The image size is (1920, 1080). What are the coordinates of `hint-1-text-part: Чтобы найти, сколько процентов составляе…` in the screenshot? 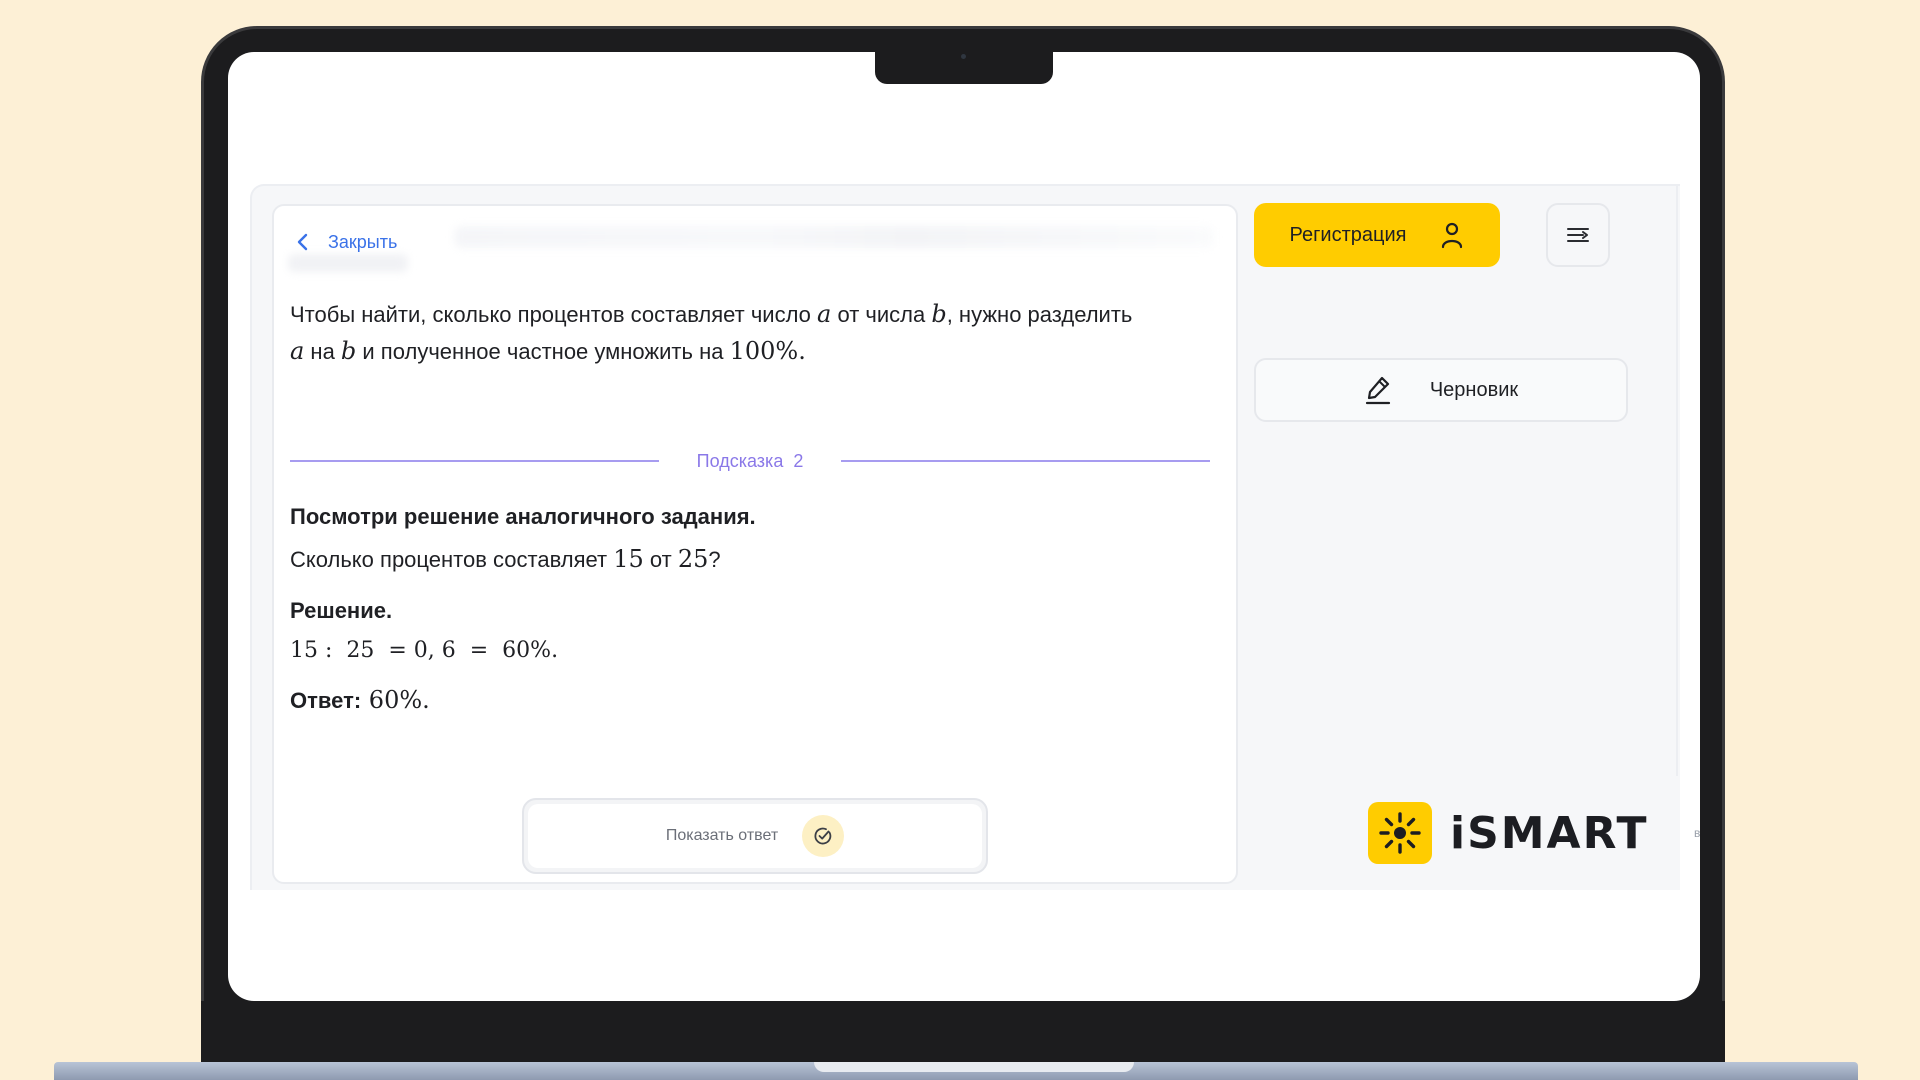 It's located at (554, 314).